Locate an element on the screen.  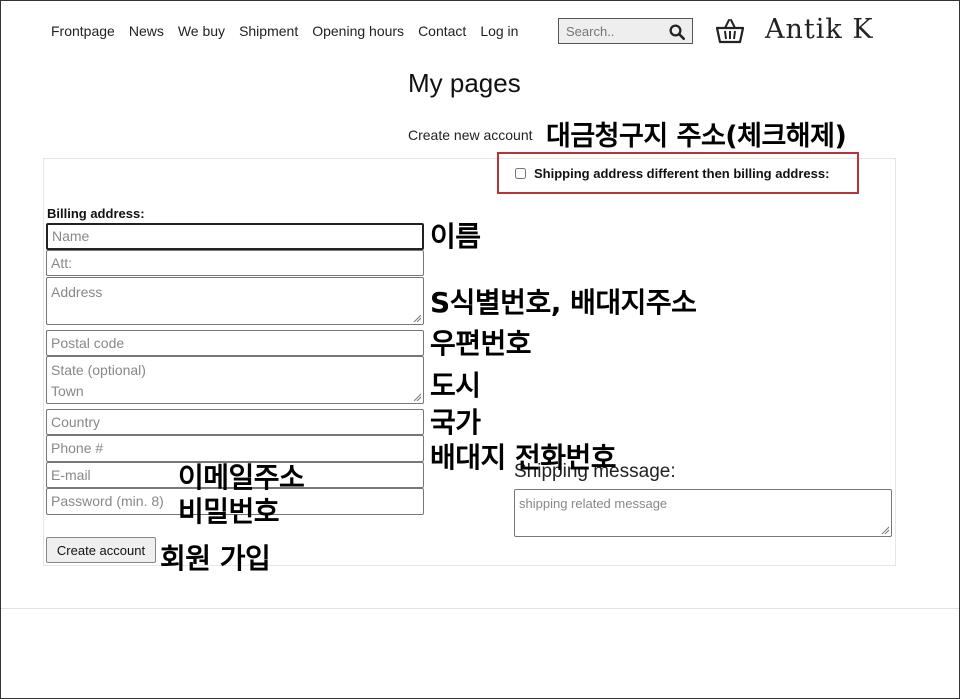
annotation-phone: 배대지 전화번호 is located at coordinates (523, 457).